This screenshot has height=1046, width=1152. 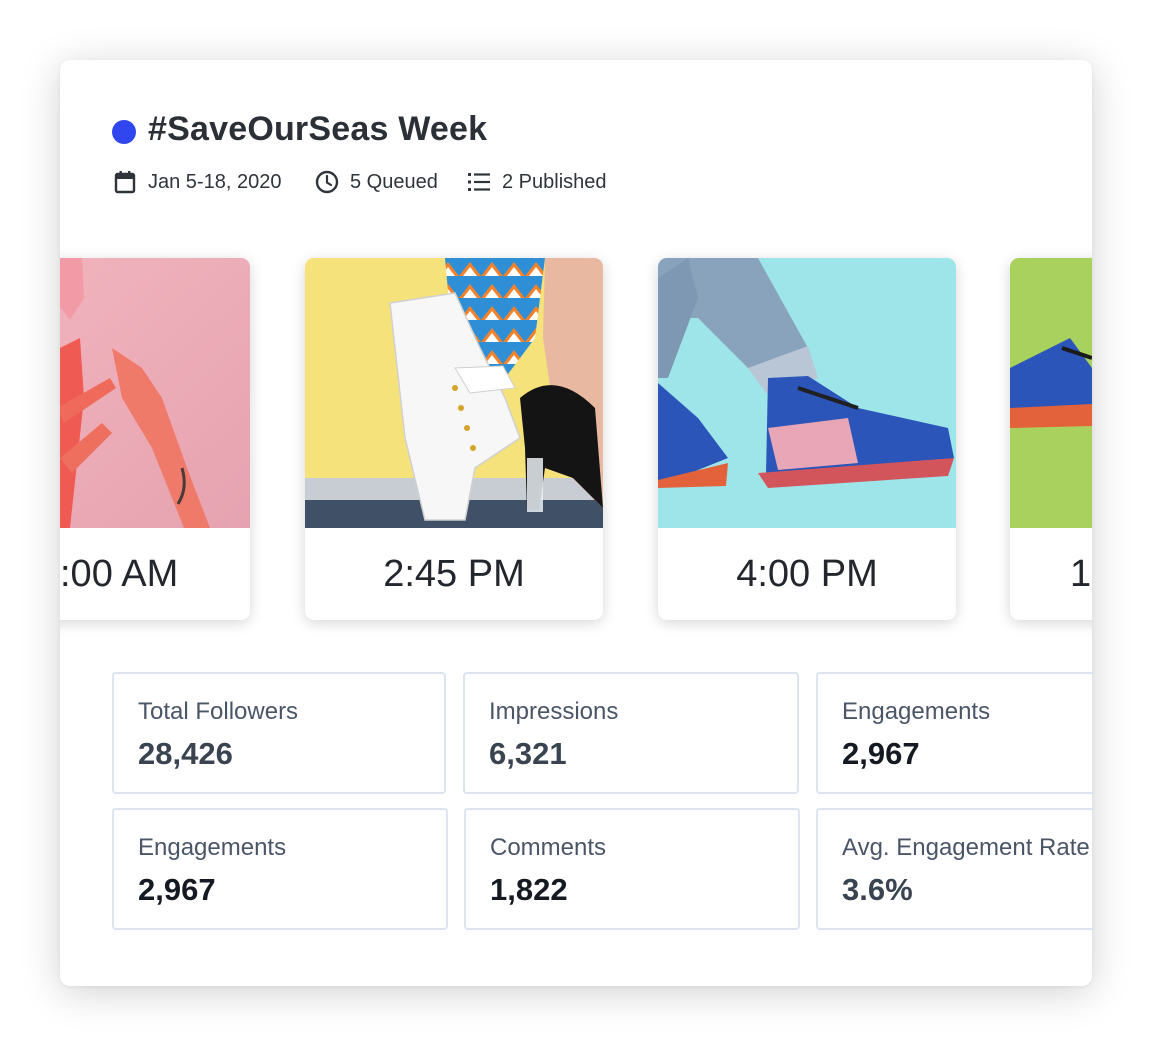 What do you see at coordinates (807, 573) in the screenshot?
I see `post-time: 4:00 PM` at bounding box center [807, 573].